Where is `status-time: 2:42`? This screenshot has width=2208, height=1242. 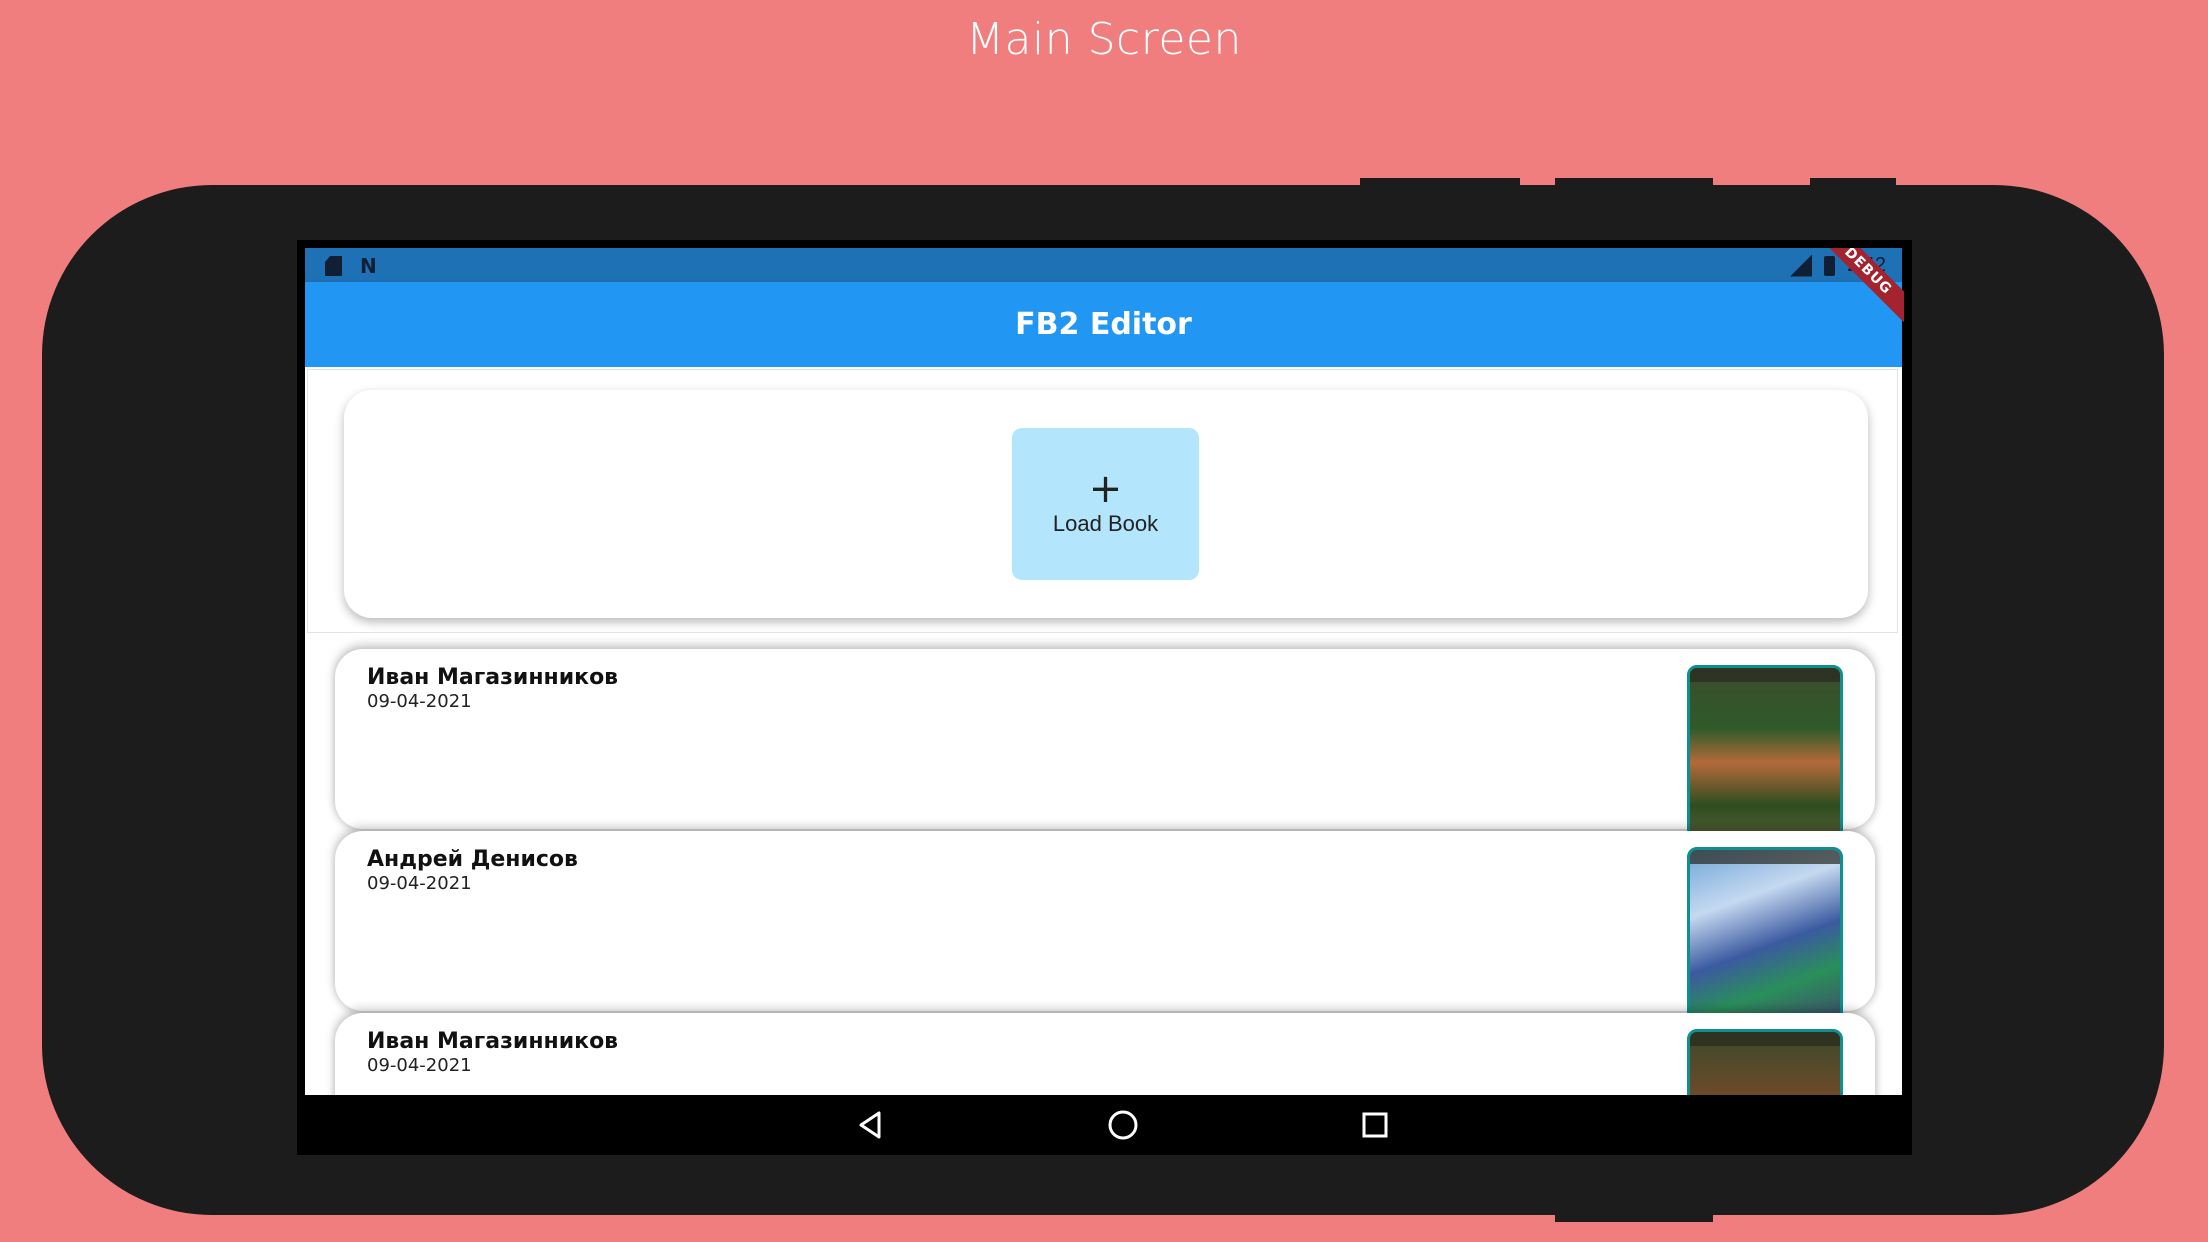
status-time: 2:42 is located at coordinates (1866, 265).